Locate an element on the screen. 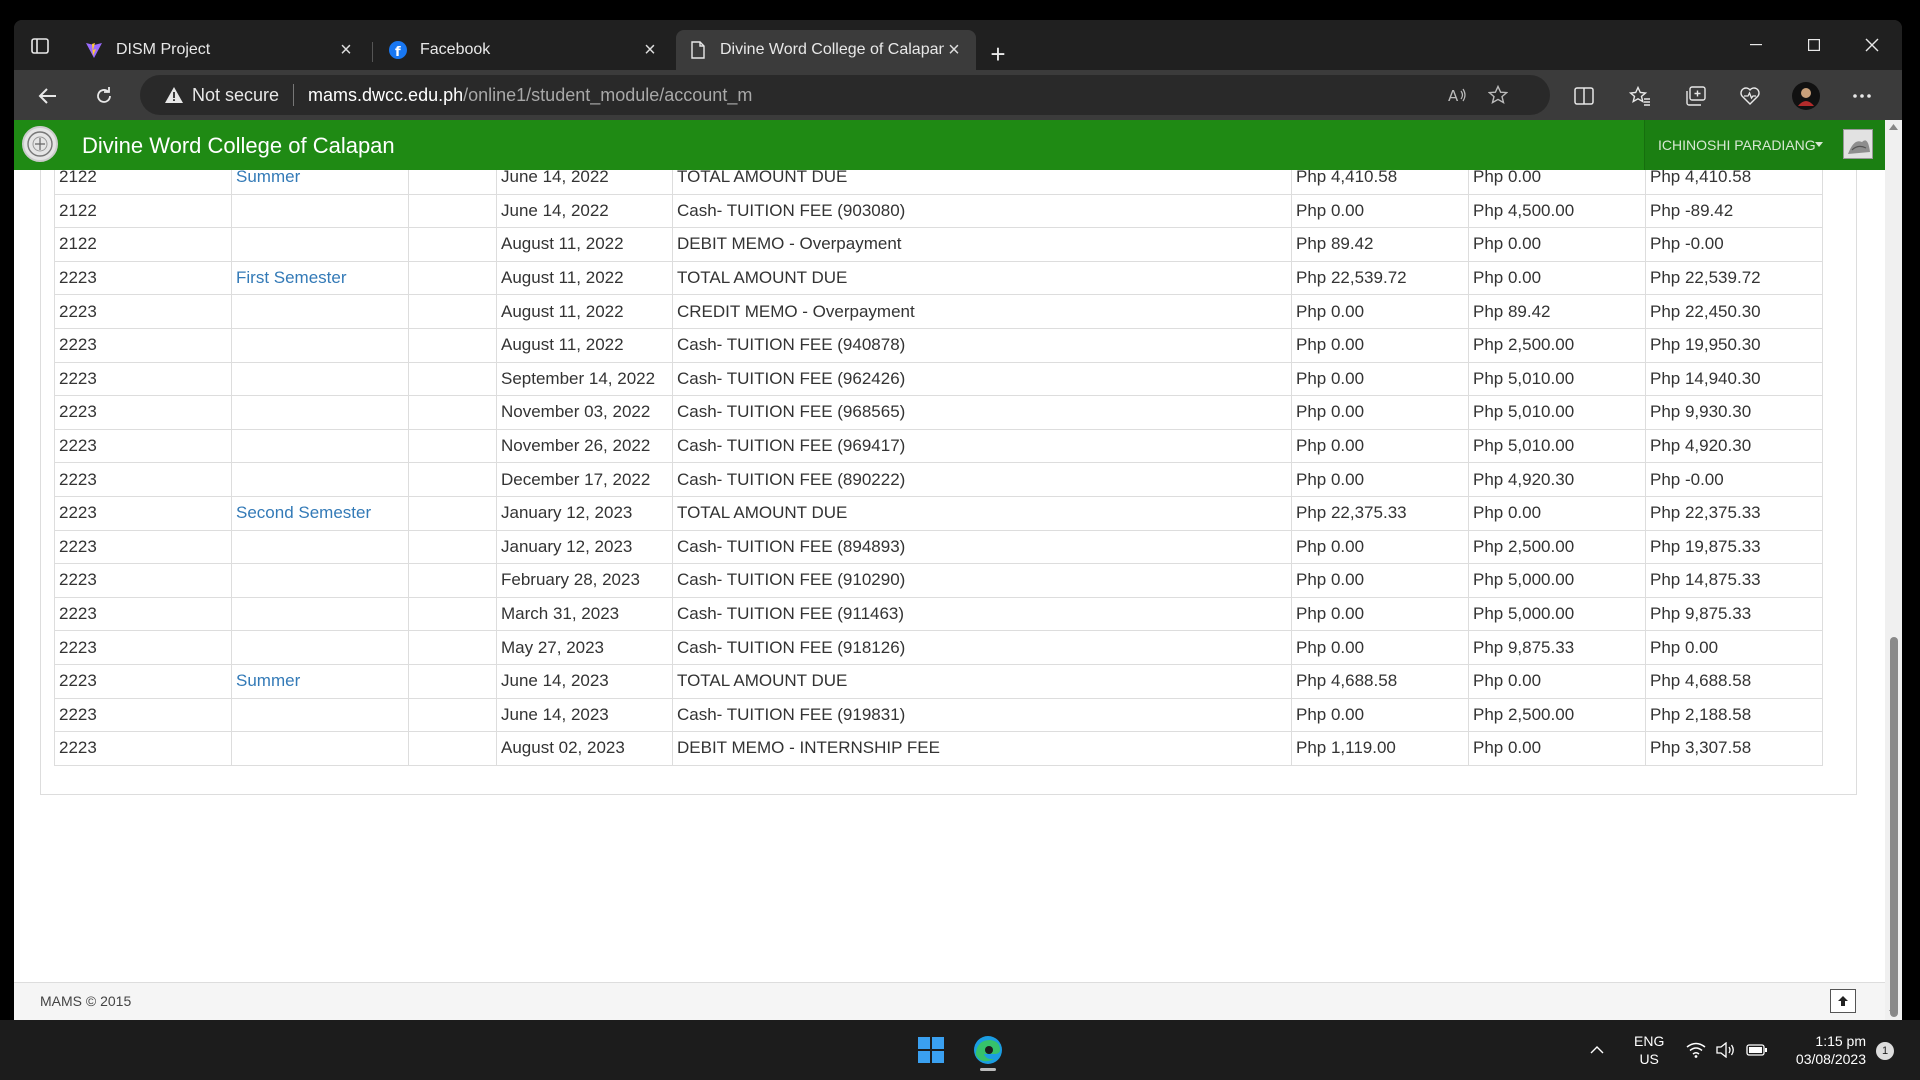  scroll-up-arrow-icon is located at coordinates (1893, 127).